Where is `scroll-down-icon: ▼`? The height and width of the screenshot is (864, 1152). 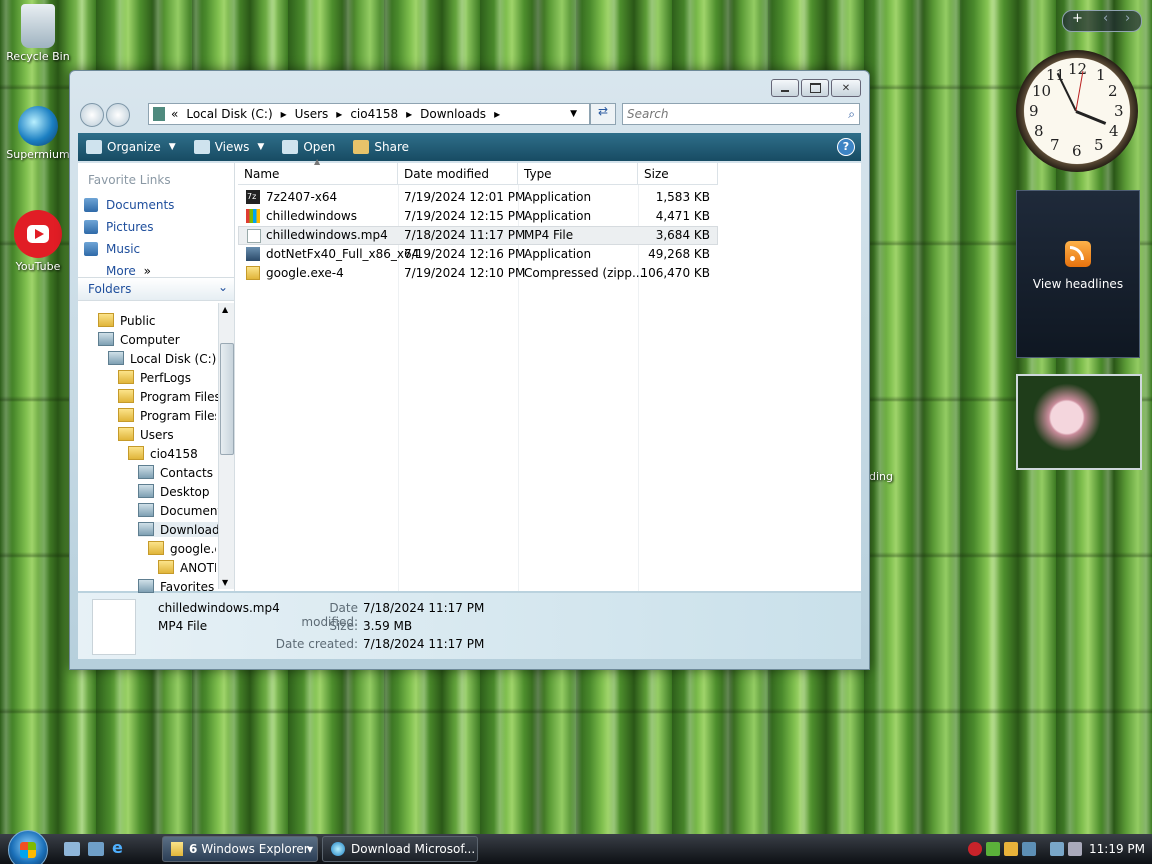
scroll-down-icon: ▼ is located at coordinates (225, 582).